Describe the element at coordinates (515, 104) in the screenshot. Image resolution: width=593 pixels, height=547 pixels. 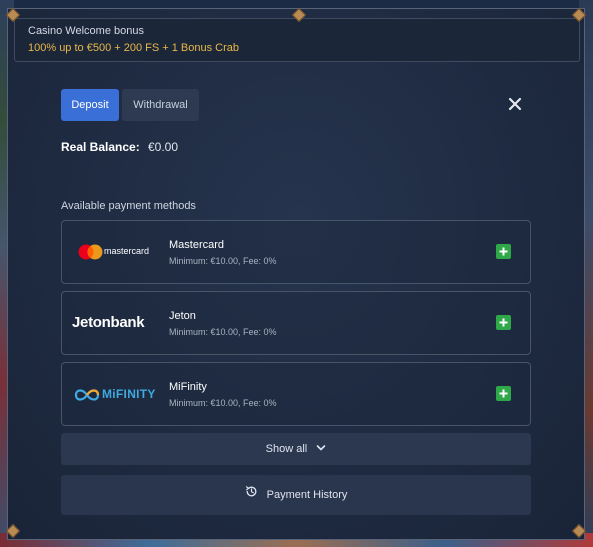
I see `close-icon` at that location.